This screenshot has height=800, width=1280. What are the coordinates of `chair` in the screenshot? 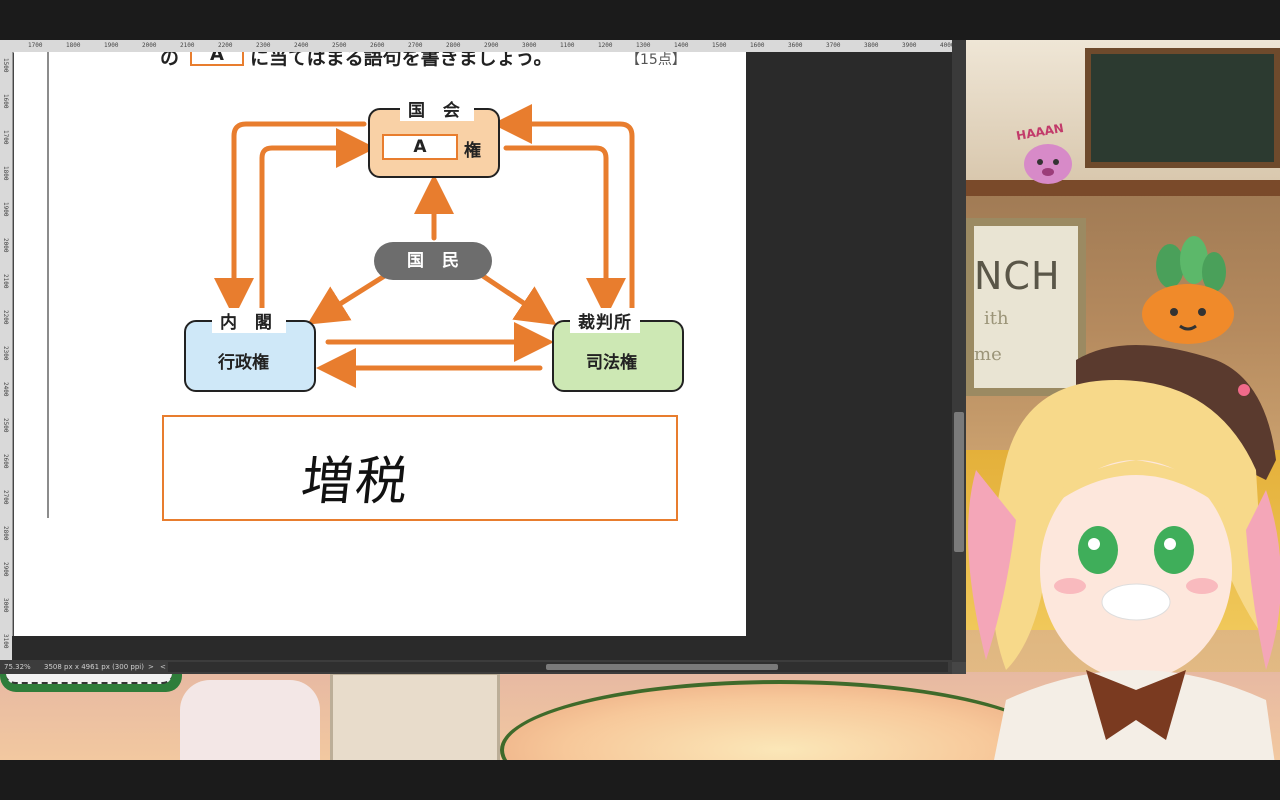 It's located at (250, 720).